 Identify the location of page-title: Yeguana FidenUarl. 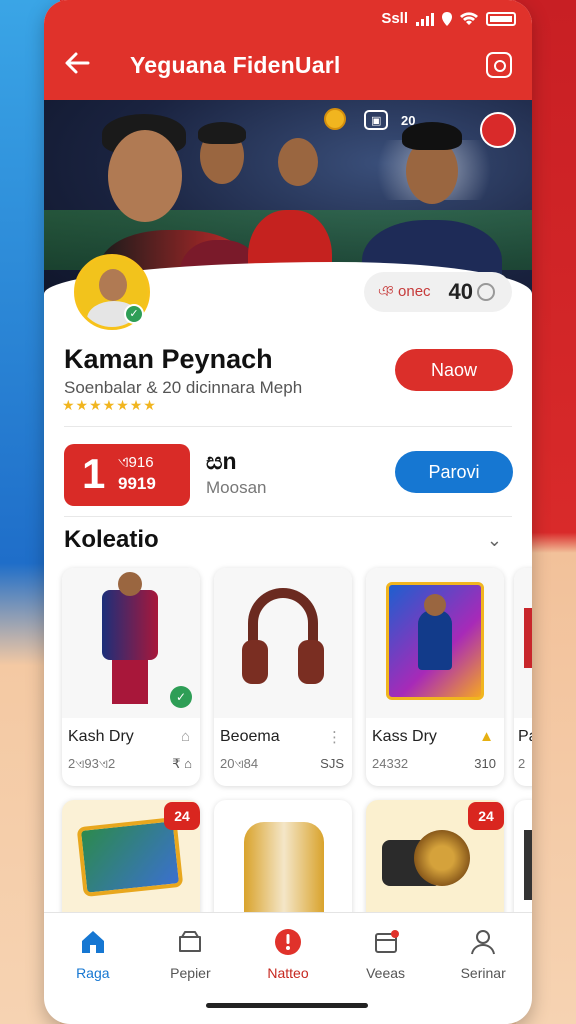
(235, 65).